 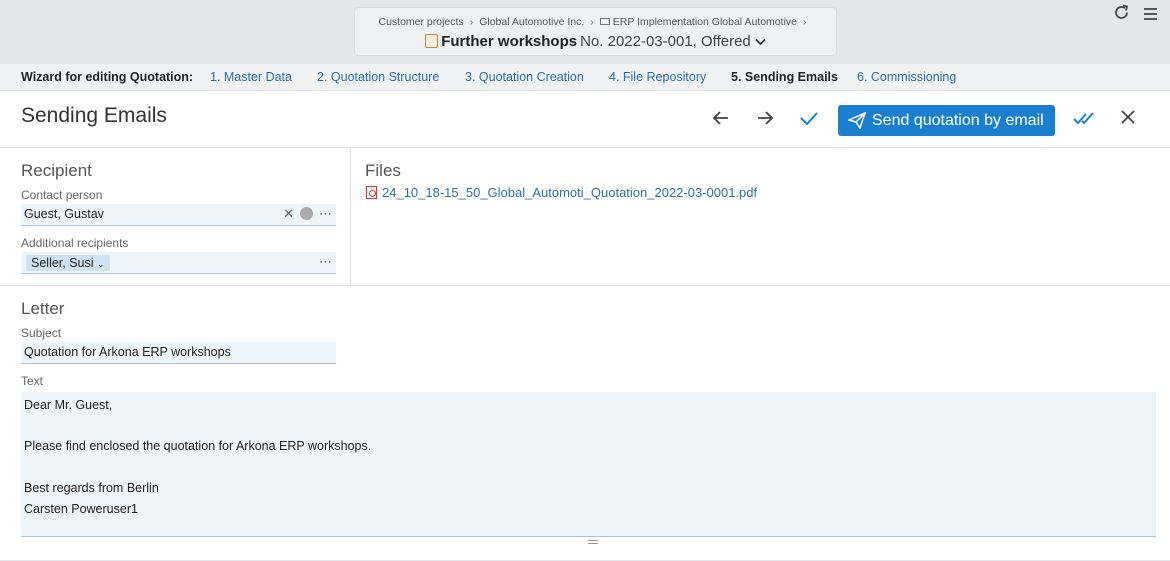 I want to click on wizard-step-file-repository: 4. File Repository, so click(x=657, y=77).